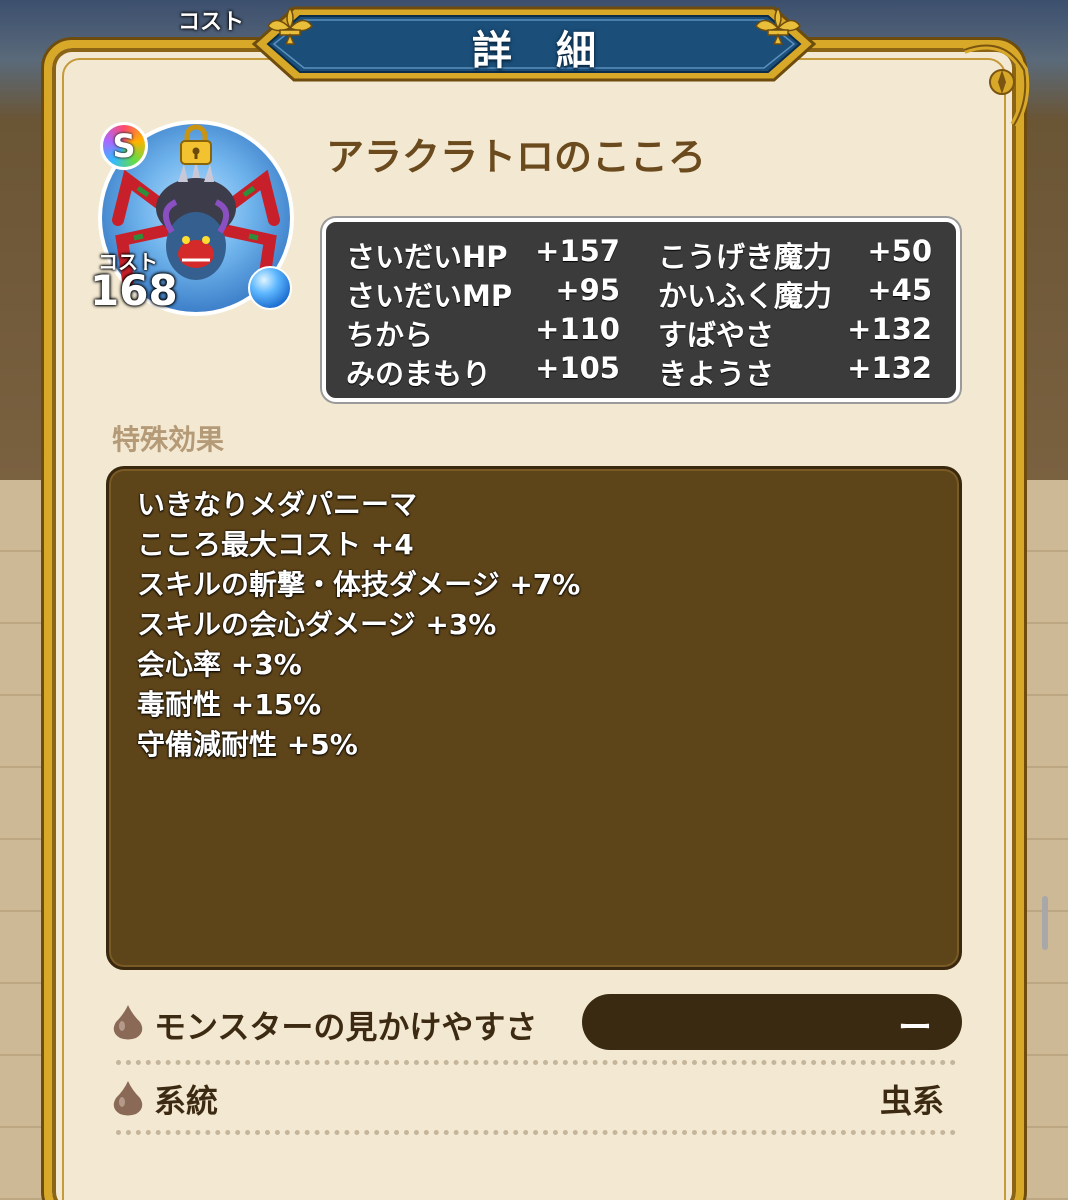 Image resolution: width=1068 pixels, height=1200 pixels. I want to click on stat-value: +157, so click(577, 251).